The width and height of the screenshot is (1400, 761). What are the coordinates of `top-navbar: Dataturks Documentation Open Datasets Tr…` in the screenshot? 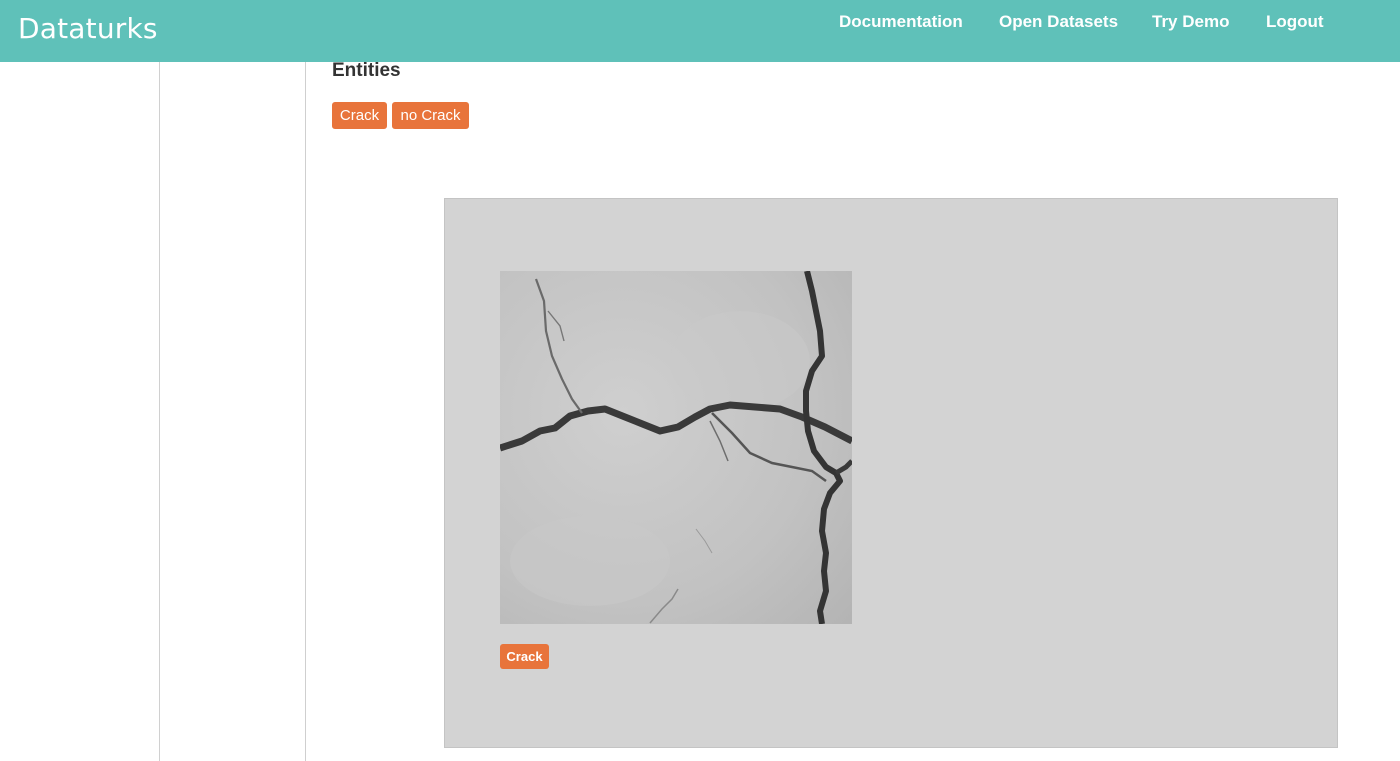 It's located at (700, 31).